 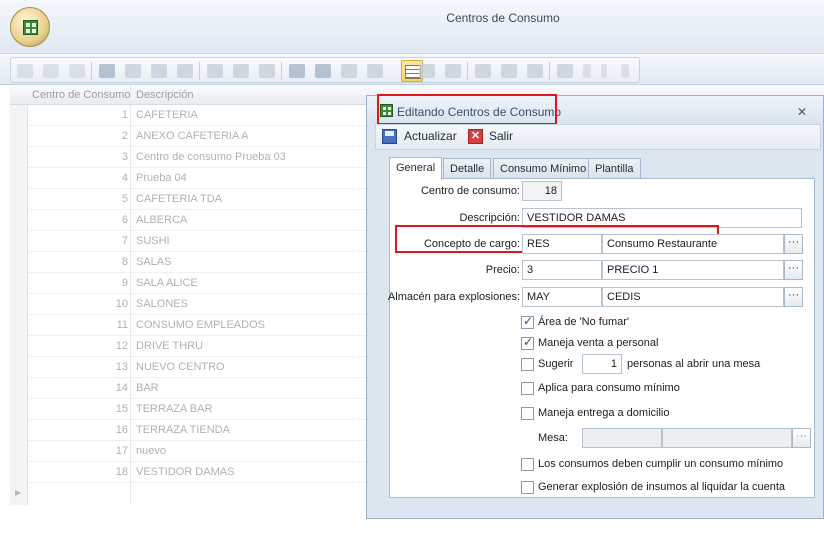 I want to click on consumo-minimo-checkbox, so click(x=527, y=388).